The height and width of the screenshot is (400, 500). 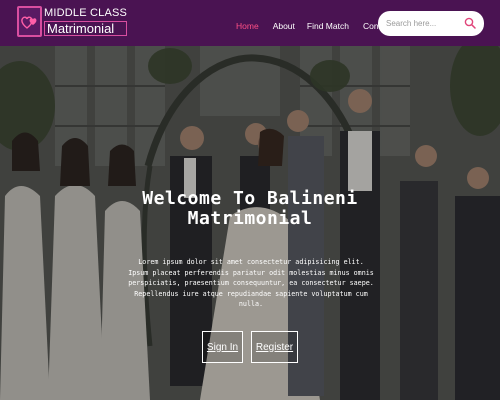 I want to click on search-box, so click(x=431, y=23).